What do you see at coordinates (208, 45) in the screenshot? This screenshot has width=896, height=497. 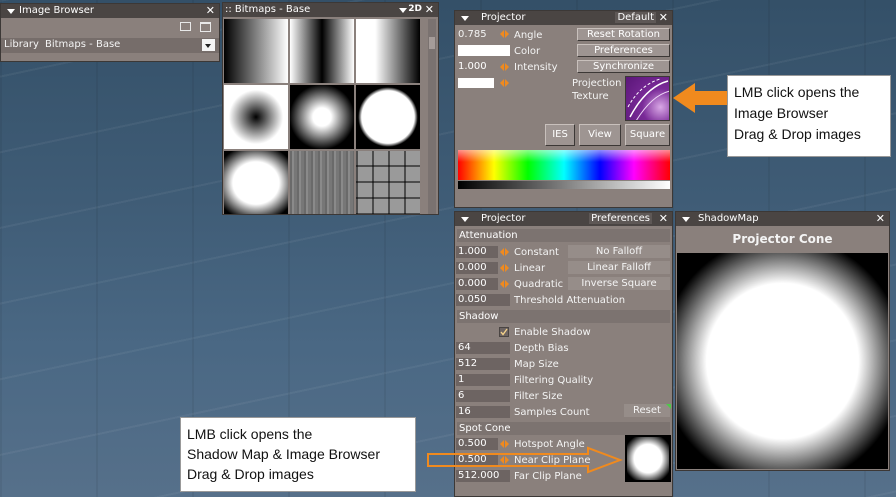 I see `library-dropdown-button` at bounding box center [208, 45].